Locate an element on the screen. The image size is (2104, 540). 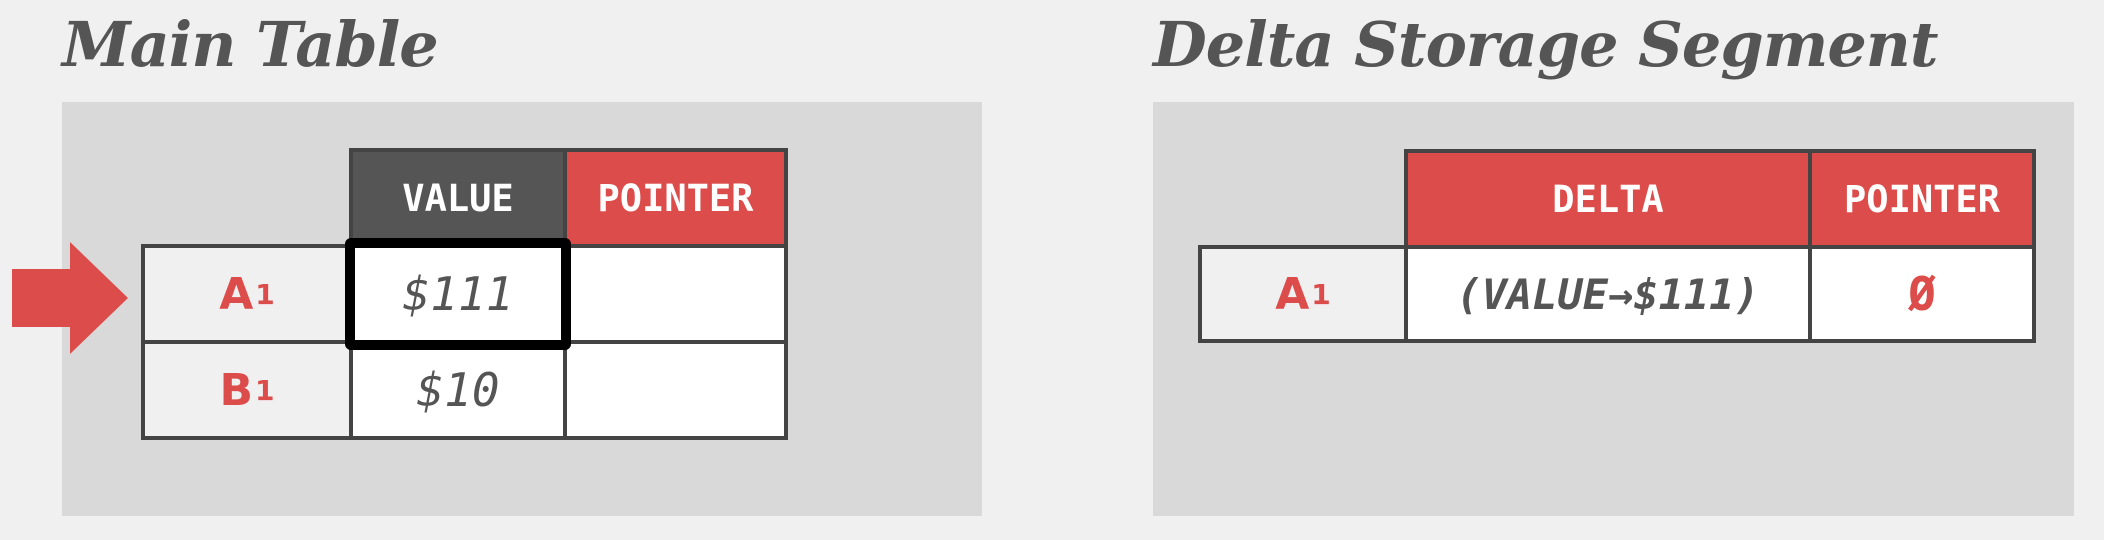
main-header-pointer: POINTER is located at coordinates (675, 198).